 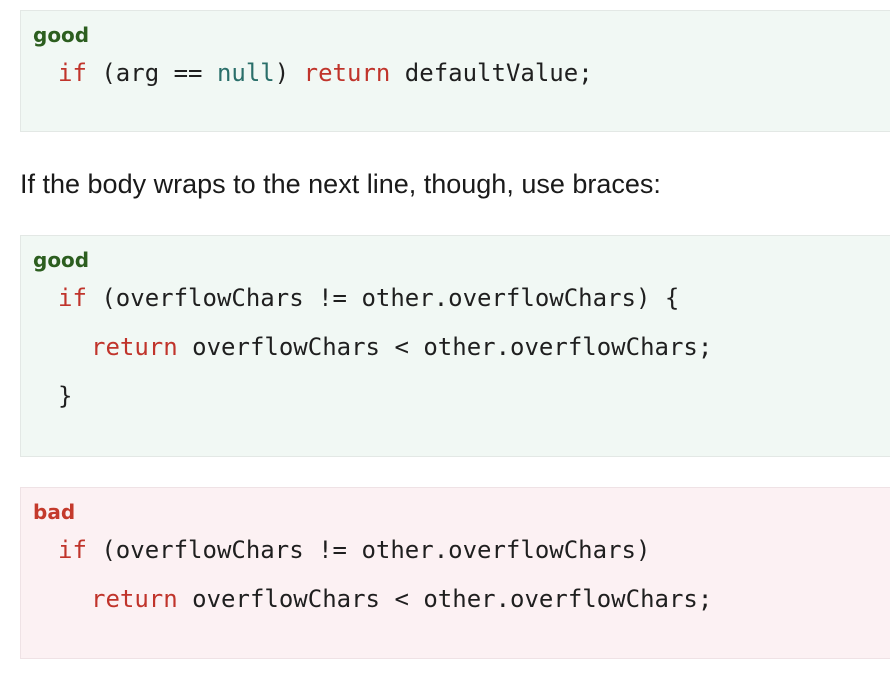 What do you see at coordinates (368, 550) in the screenshot?
I see `code-text: (overflowChars != other.overflowChars)` at bounding box center [368, 550].